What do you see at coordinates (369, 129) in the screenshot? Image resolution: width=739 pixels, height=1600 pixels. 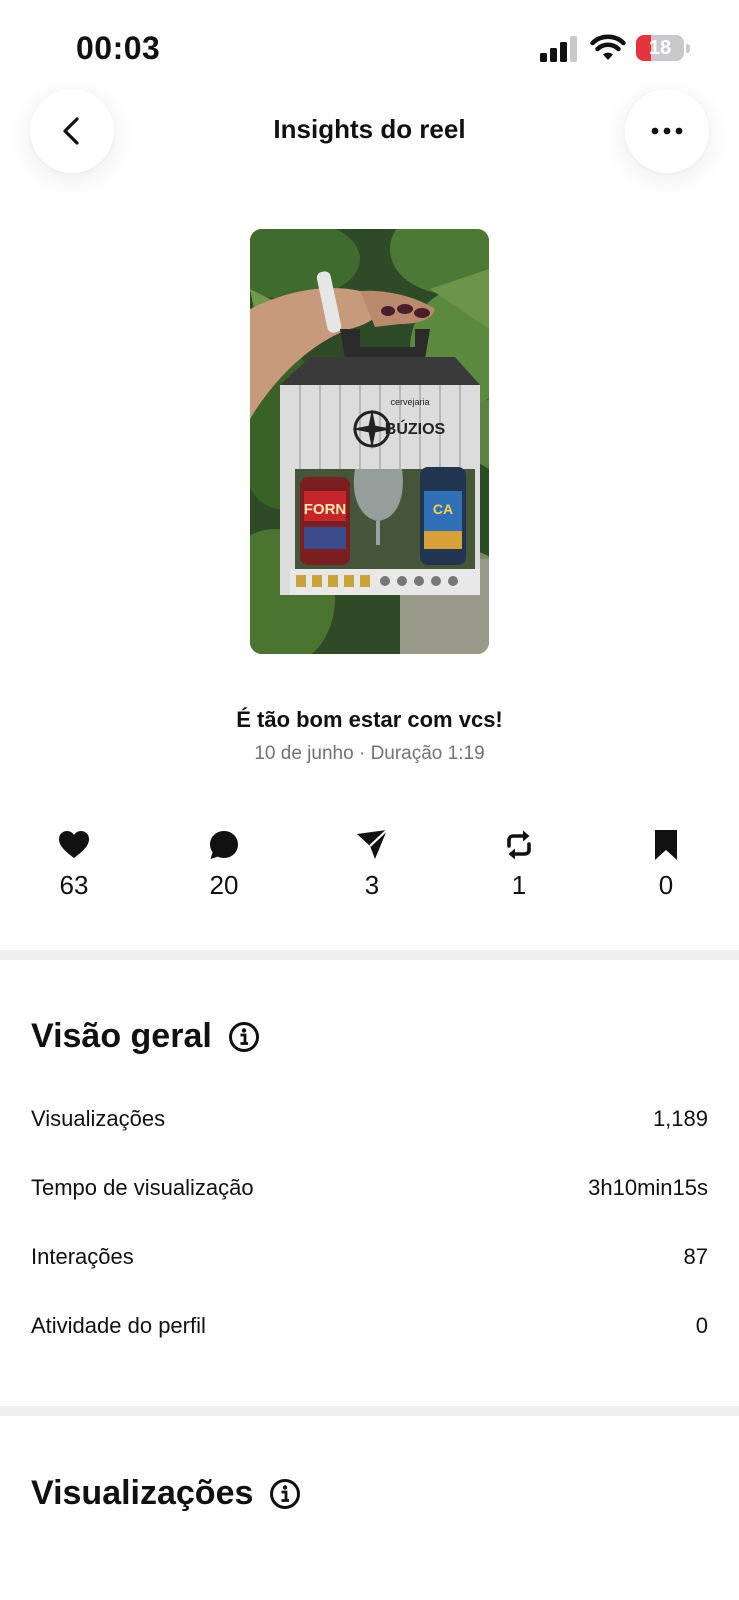 I see `page-title: Insights do reel` at bounding box center [369, 129].